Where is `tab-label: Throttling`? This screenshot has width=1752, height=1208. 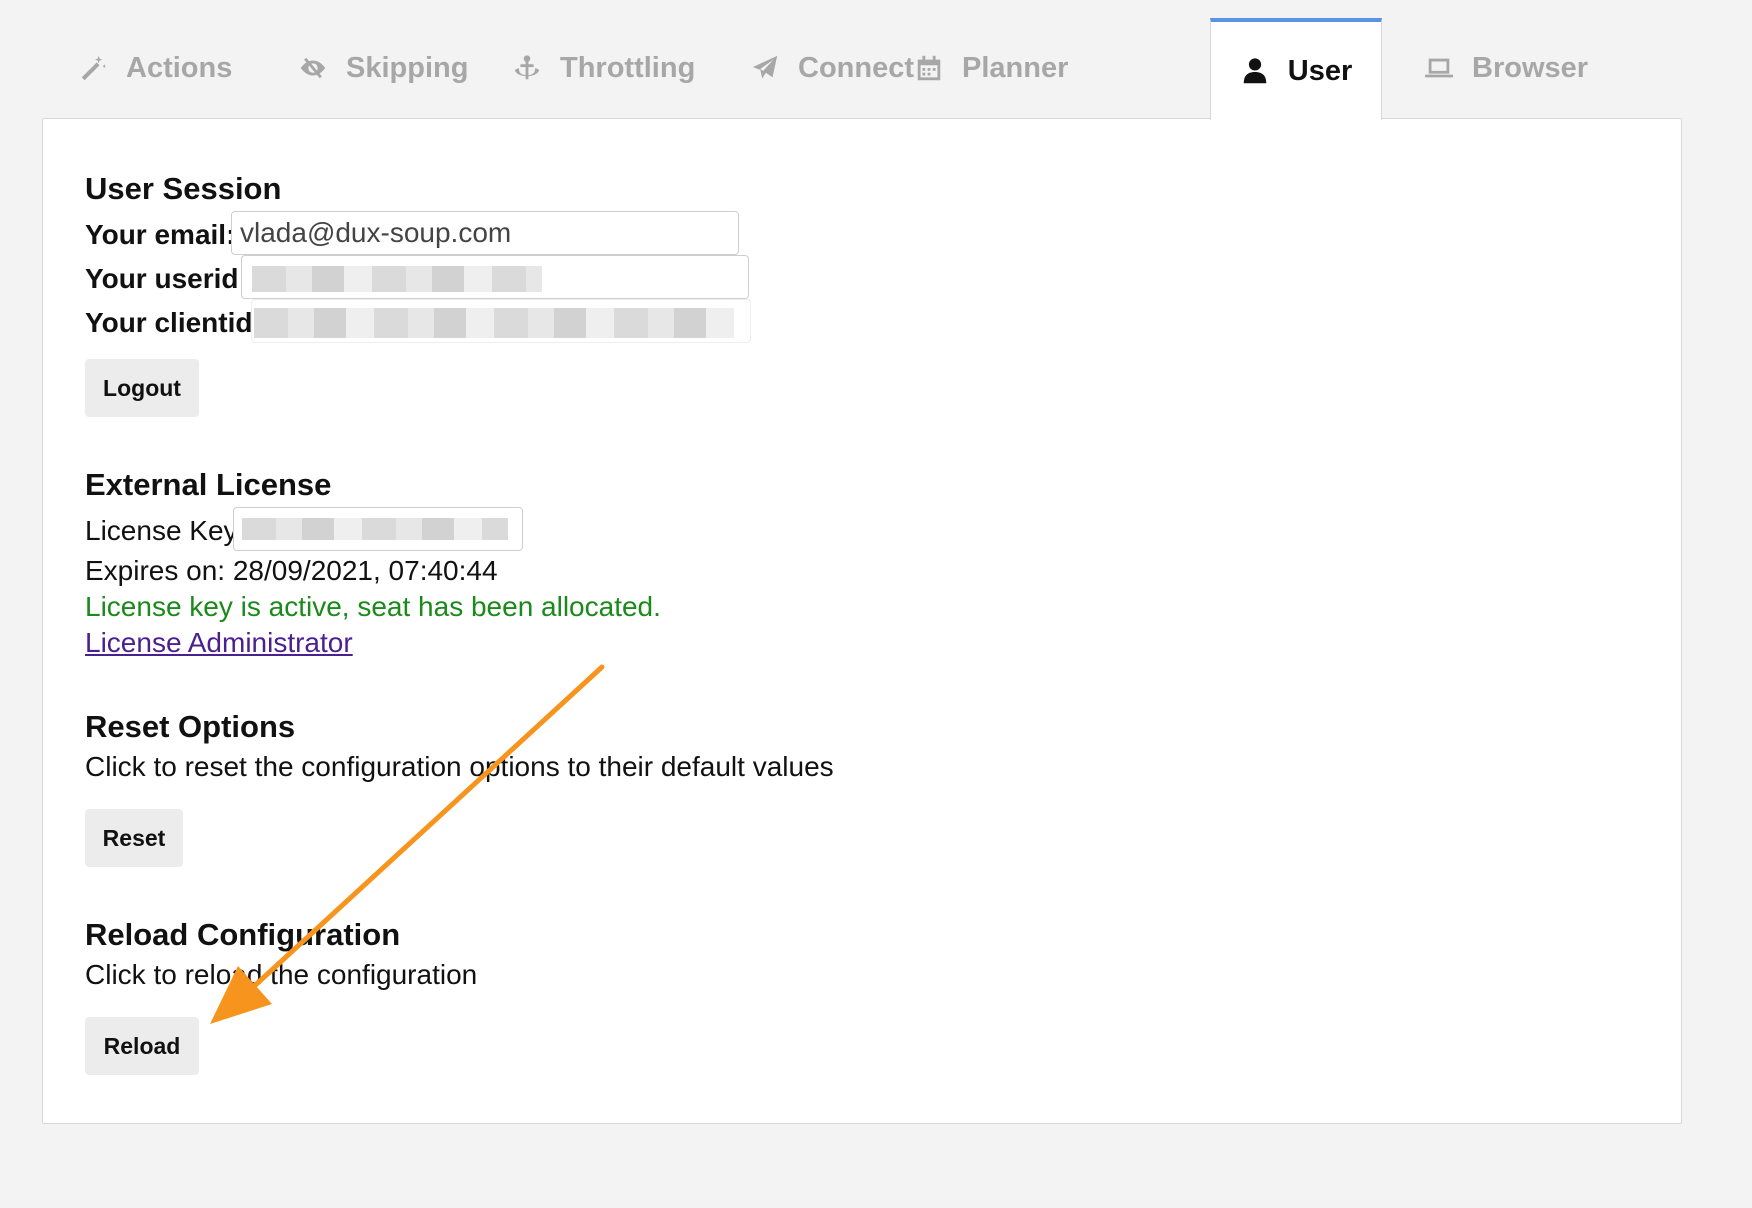 tab-label: Throttling is located at coordinates (628, 67).